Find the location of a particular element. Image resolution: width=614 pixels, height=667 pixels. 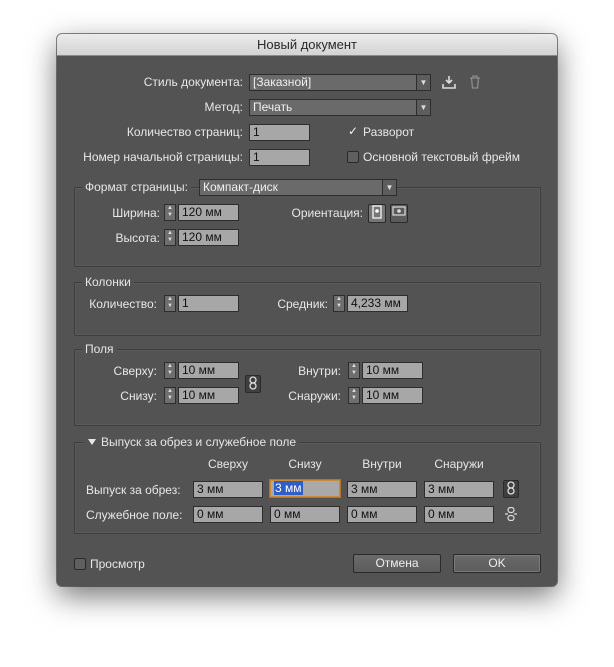

slug-inside-input: 0 мм is located at coordinates (382, 514).